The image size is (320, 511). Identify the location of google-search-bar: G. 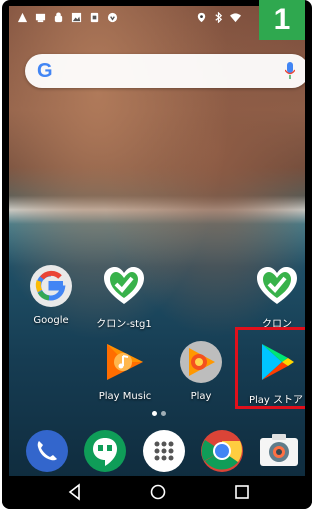
(165, 71).